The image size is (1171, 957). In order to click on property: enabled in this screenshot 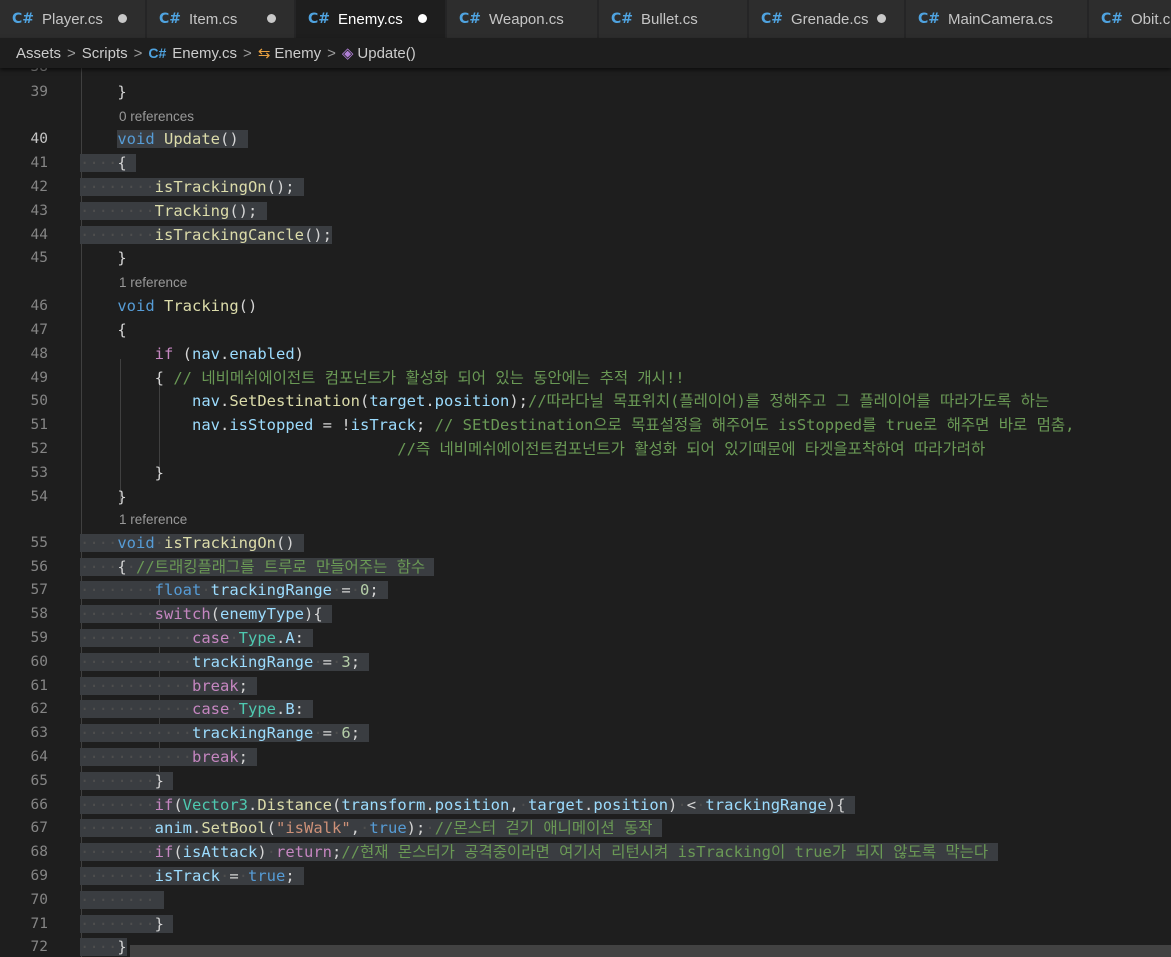, I will do `click(262, 354)`.